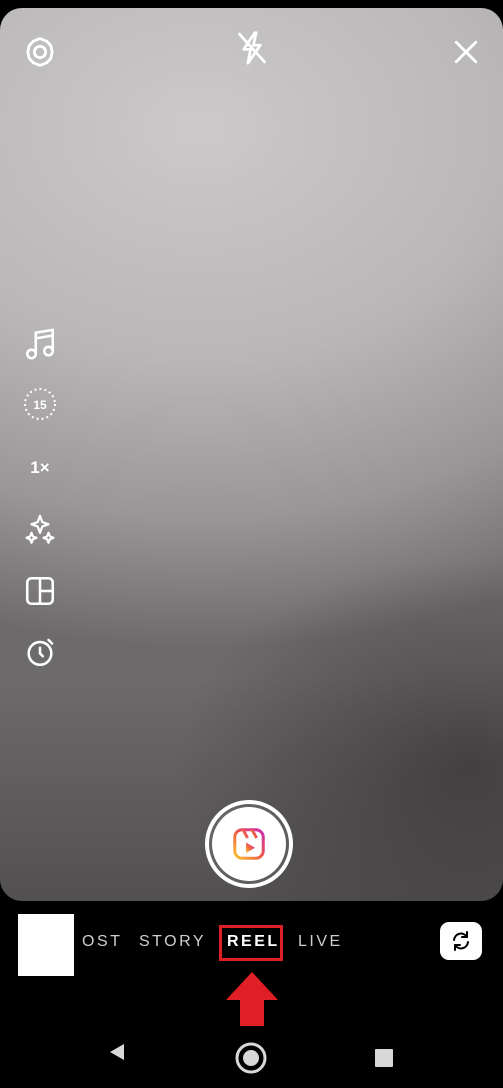  I want to click on close-button, so click(466, 52).